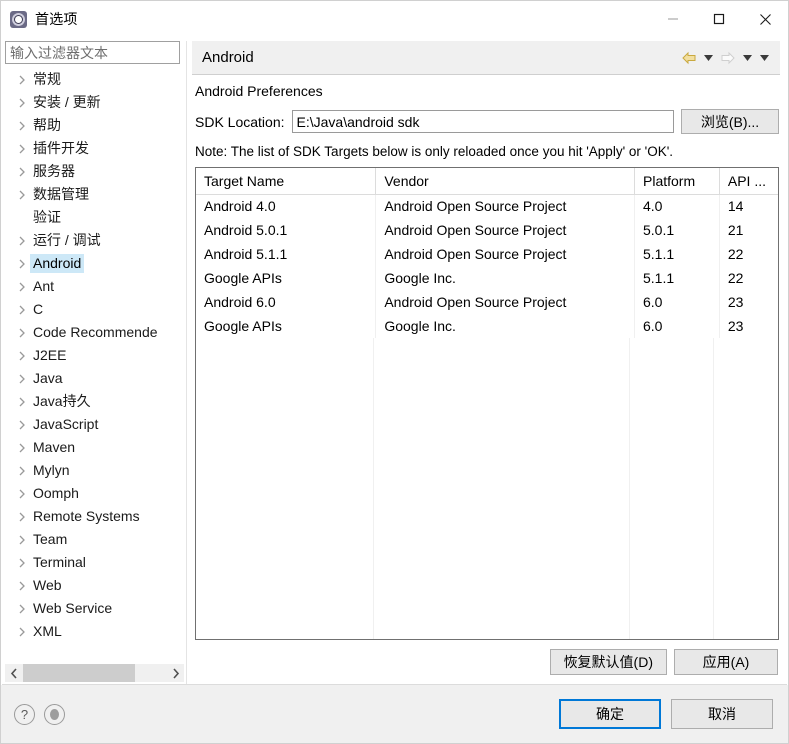  I want to click on sidebar-item-安装 / 更新: 安装 / 更新, so click(94, 102).